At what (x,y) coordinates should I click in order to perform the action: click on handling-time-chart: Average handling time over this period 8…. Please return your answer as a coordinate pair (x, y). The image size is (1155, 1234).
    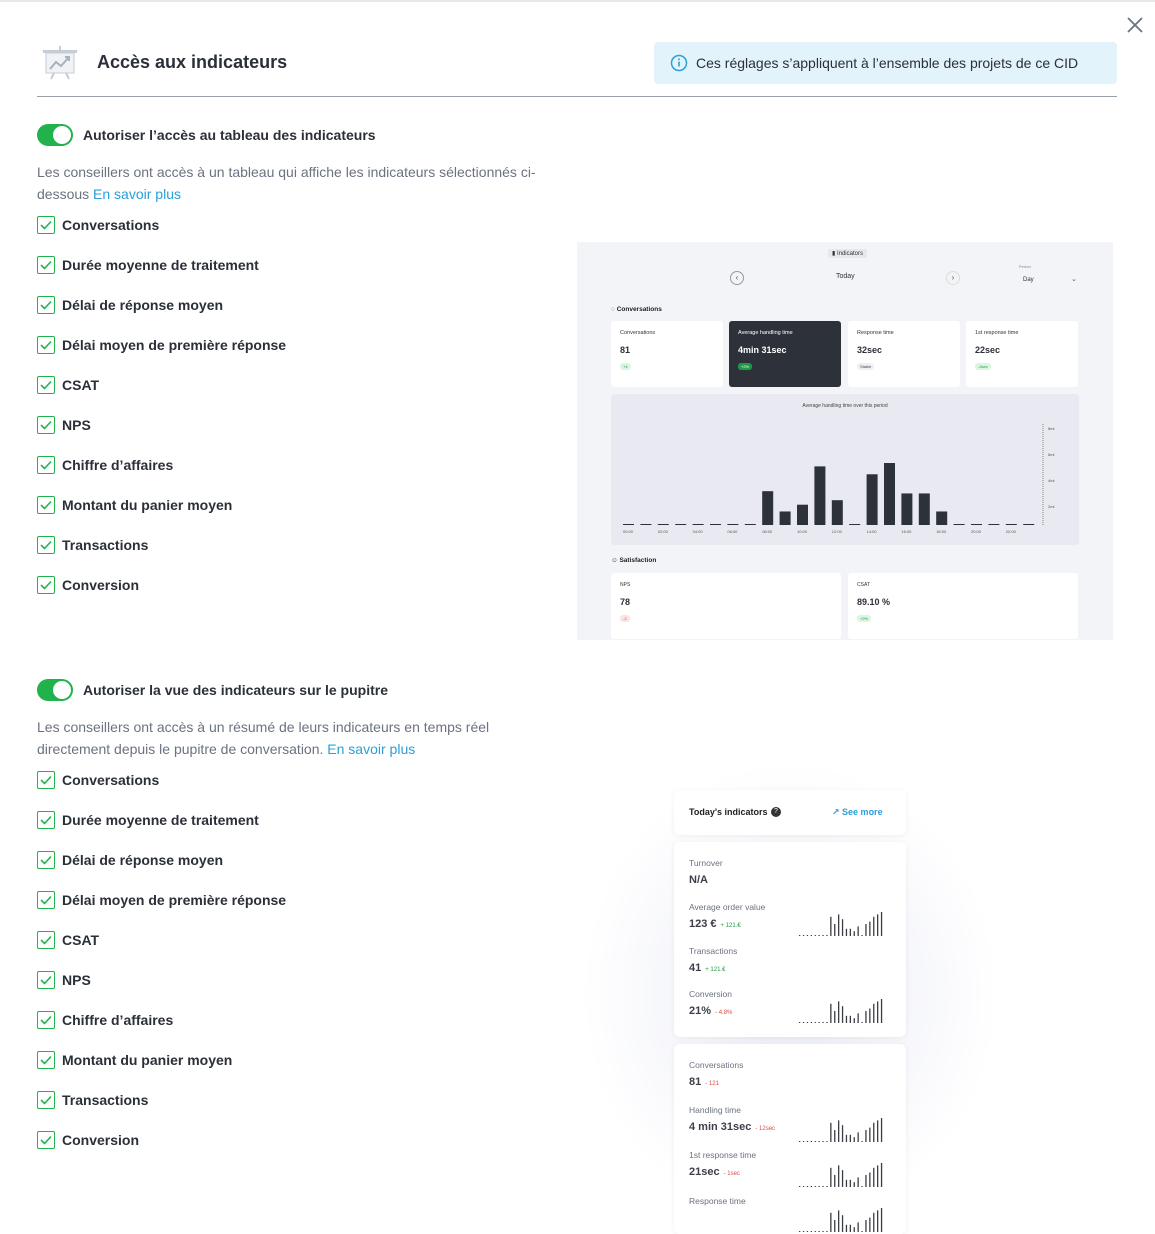
    Looking at the image, I should click on (845, 469).